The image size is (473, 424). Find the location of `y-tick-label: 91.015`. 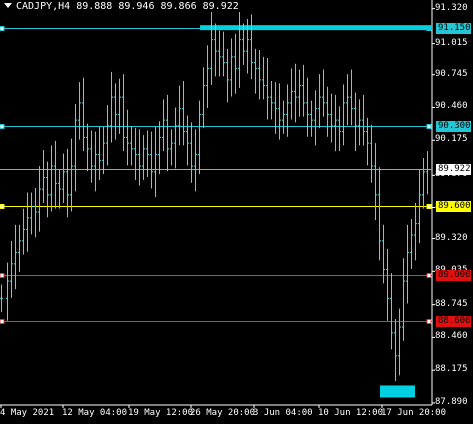

y-tick-label: 91.015 is located at coordinates (451, 42).